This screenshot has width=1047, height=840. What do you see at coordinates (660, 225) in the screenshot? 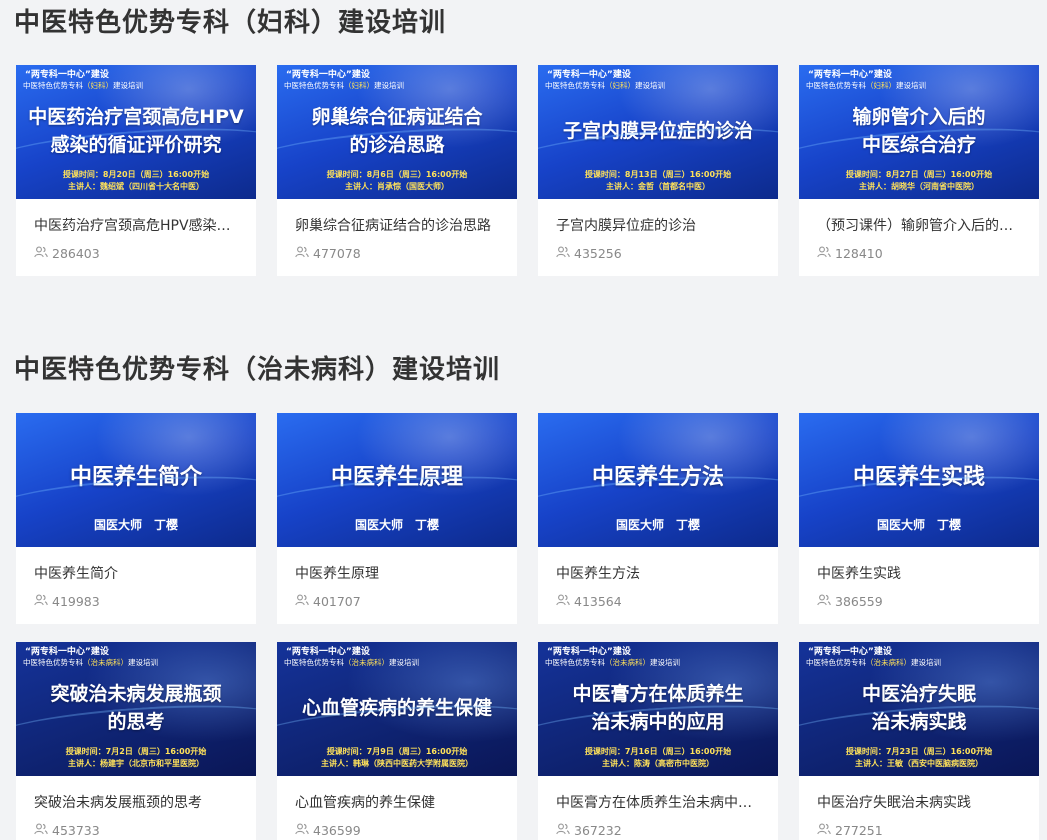
I see `course-title: 子宫内膜异位症的诊治` at bounding box center [660, 225].